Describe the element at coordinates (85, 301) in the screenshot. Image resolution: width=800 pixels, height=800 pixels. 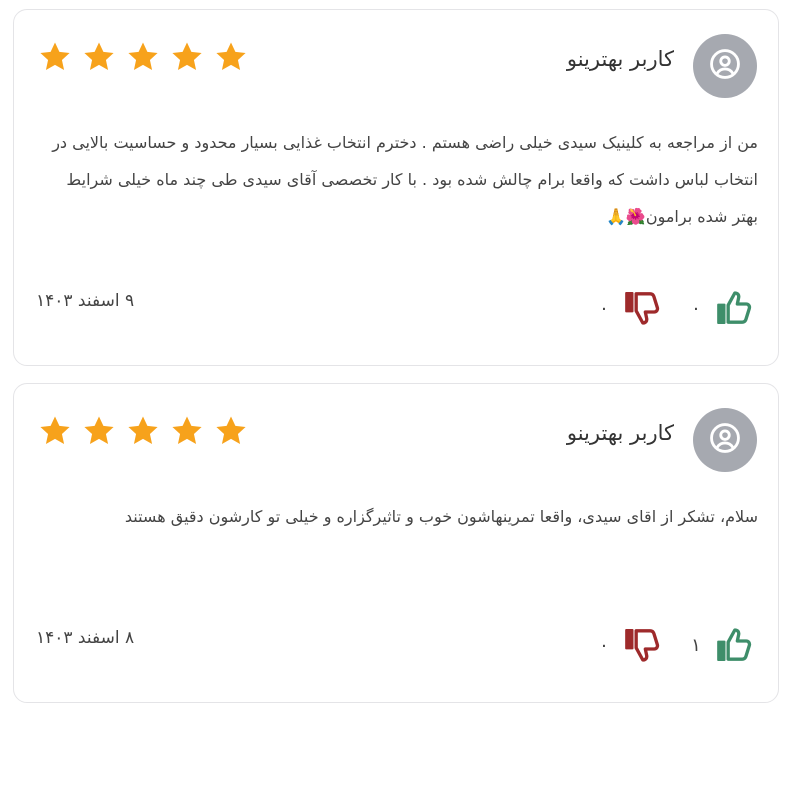
I see `review-date: ۹ اسفند ۱۴۰۳` at that location.